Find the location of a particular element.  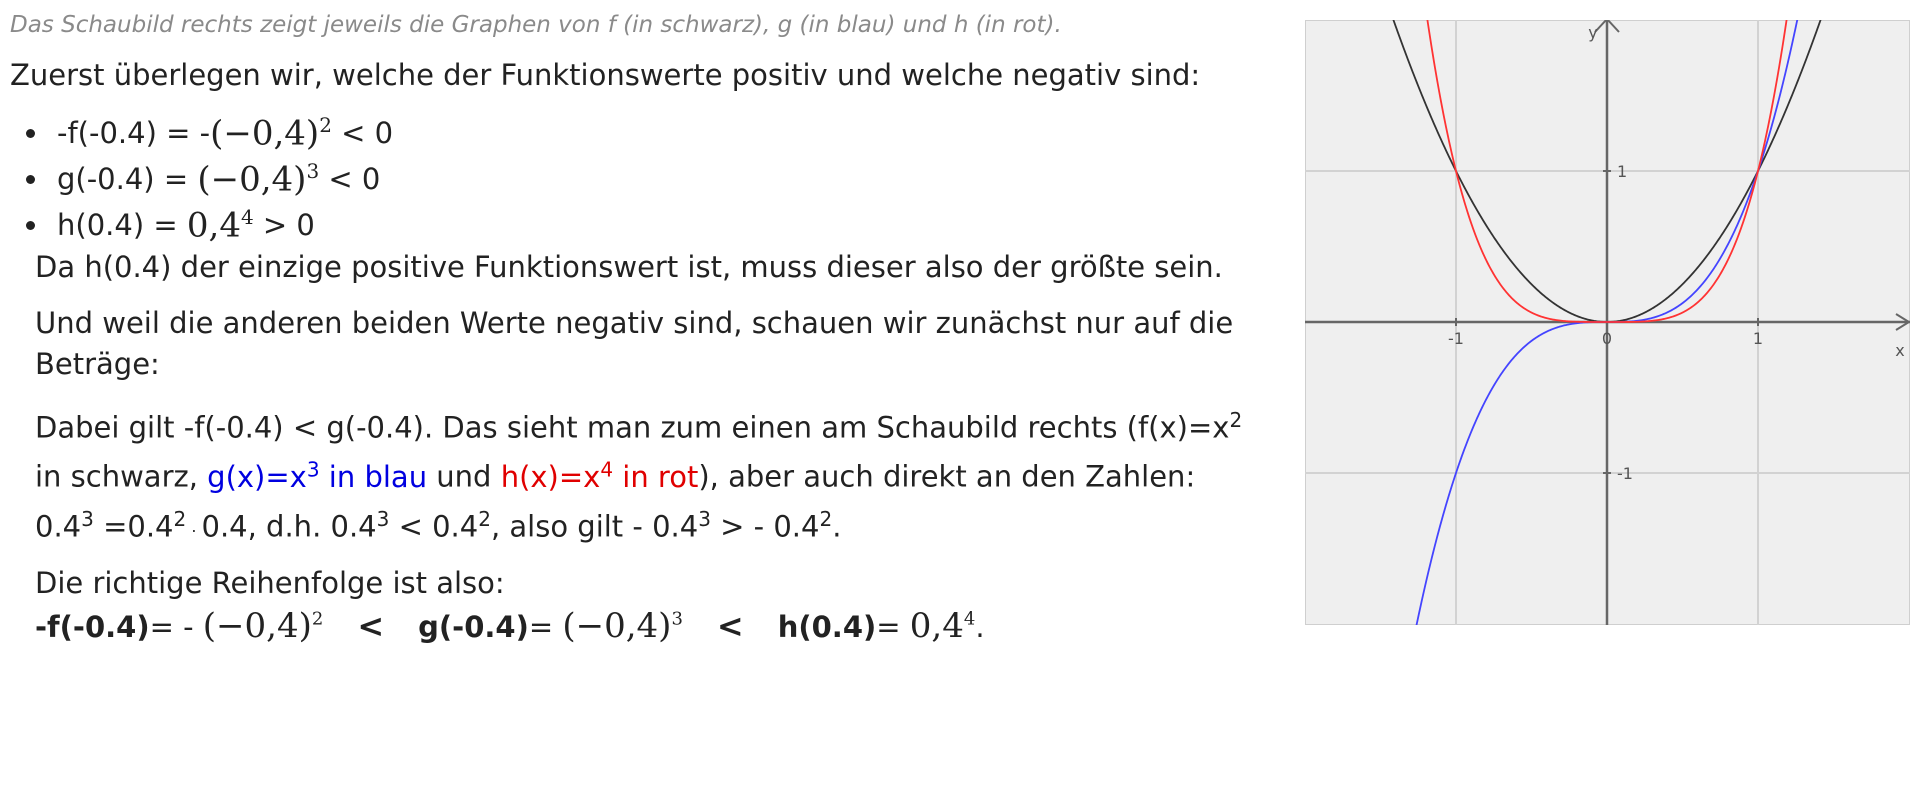

paragraph-negative-line2: Beträge: is located at coordinates (97, 364).